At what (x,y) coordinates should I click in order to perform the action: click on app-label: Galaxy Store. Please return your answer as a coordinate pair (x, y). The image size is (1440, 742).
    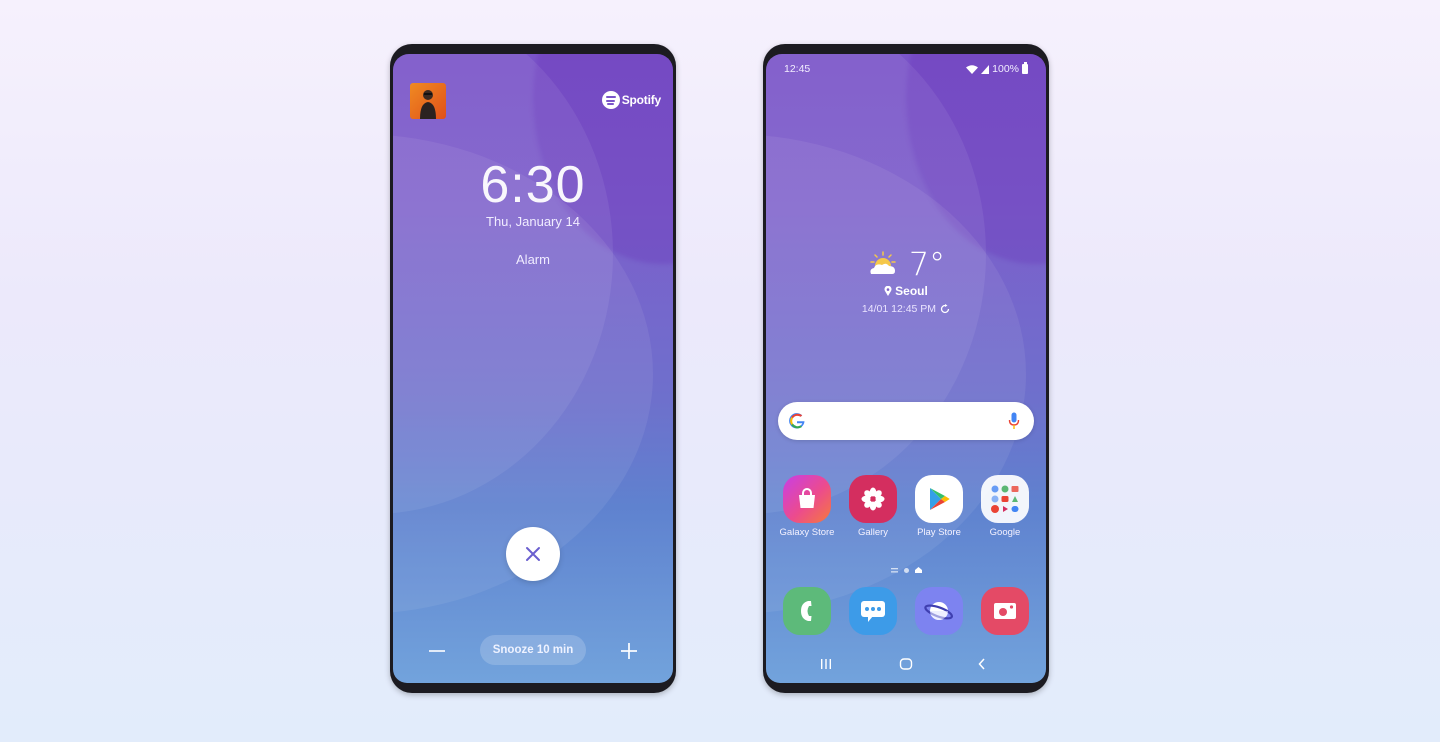
    Looking at the image, I should click on (807, 532).